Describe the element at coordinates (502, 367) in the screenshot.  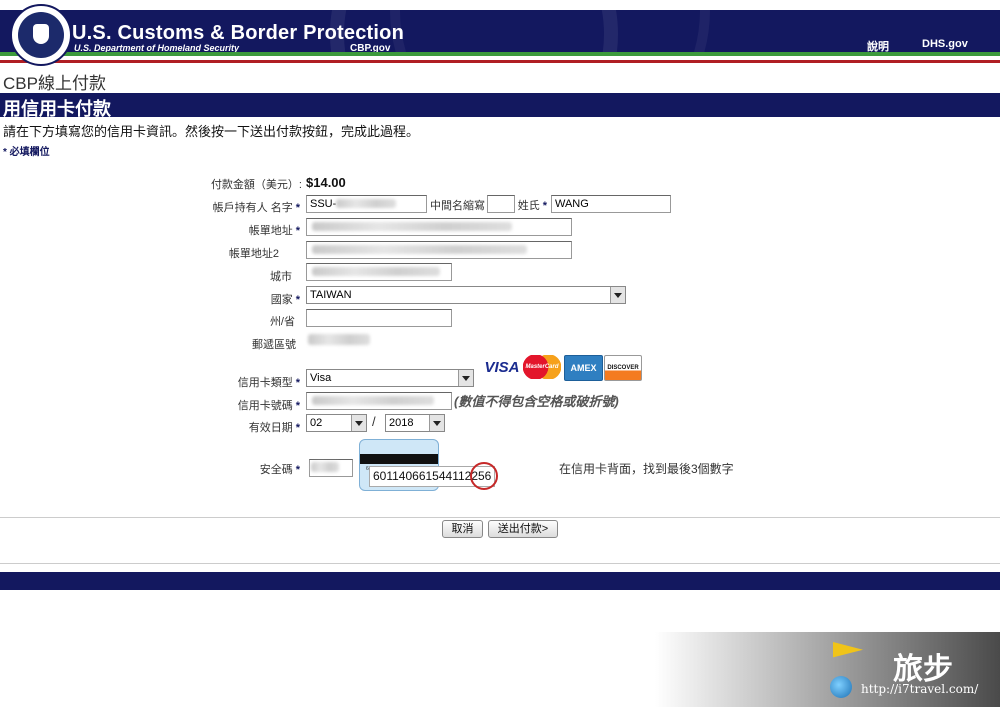
I see `visa-logo: VISA` at that location.